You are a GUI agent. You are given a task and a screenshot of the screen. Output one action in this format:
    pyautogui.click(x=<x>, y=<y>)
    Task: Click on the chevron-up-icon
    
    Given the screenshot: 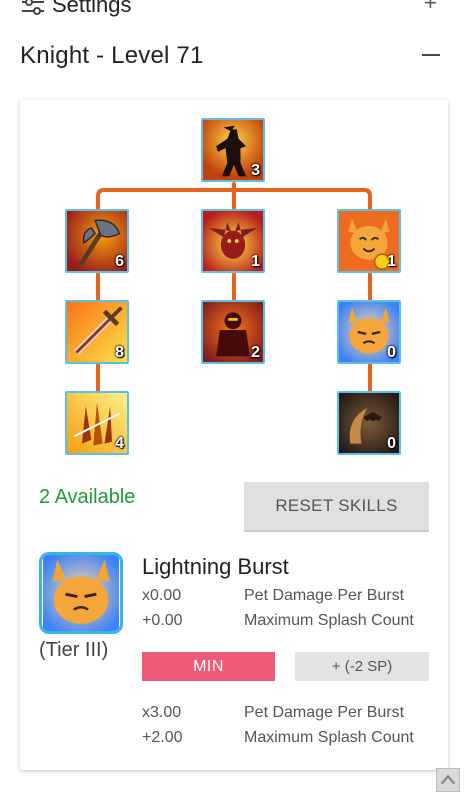 What is the action you would take?
    pyautogui.click(x=448, y=779)
    